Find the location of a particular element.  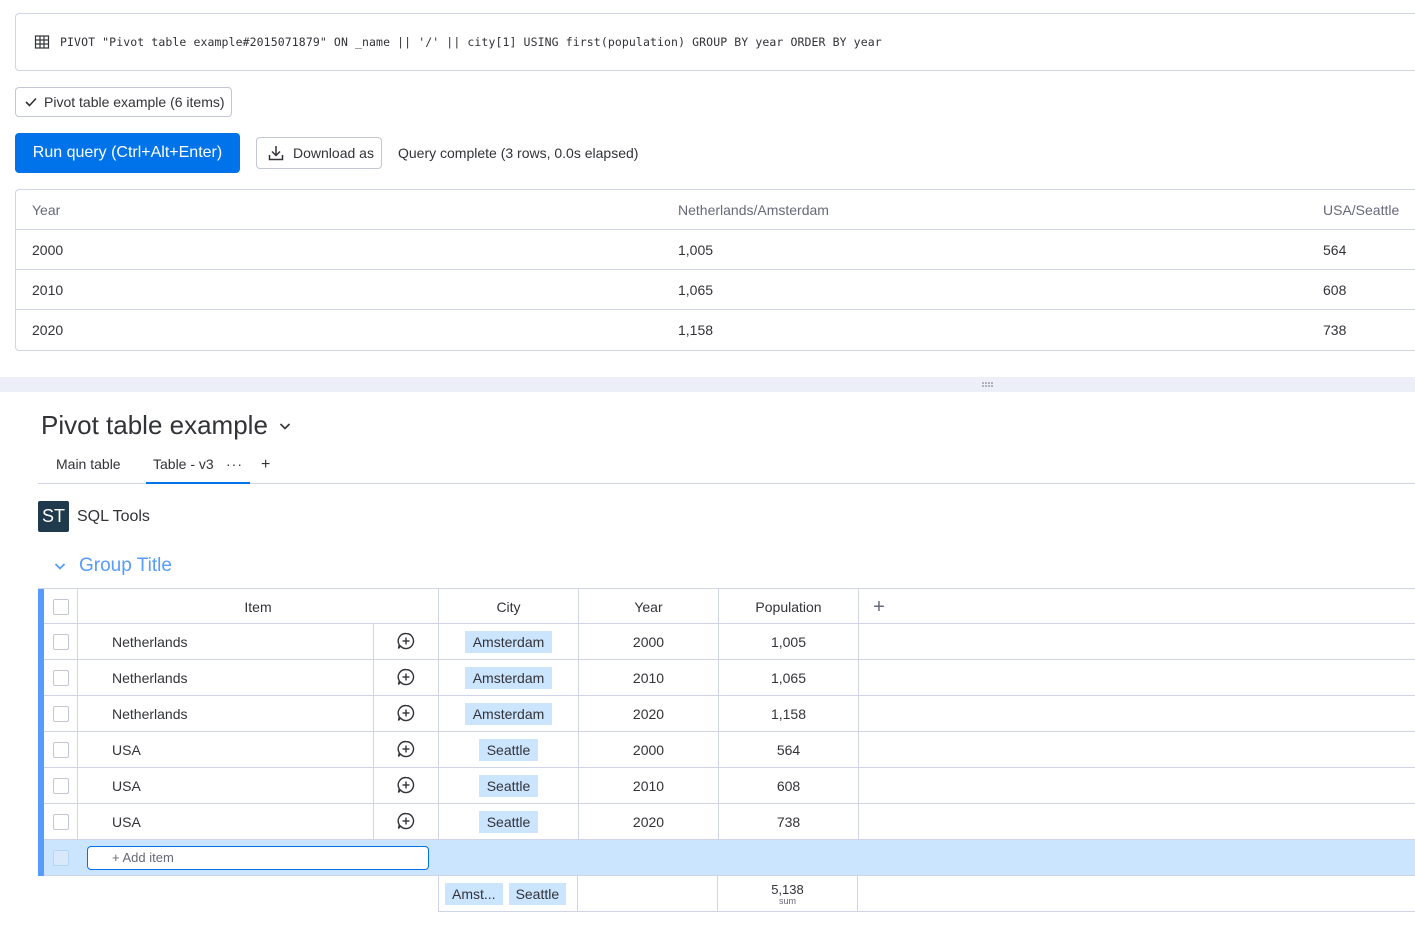

select-all-cell is located at coordinates (61, 607).